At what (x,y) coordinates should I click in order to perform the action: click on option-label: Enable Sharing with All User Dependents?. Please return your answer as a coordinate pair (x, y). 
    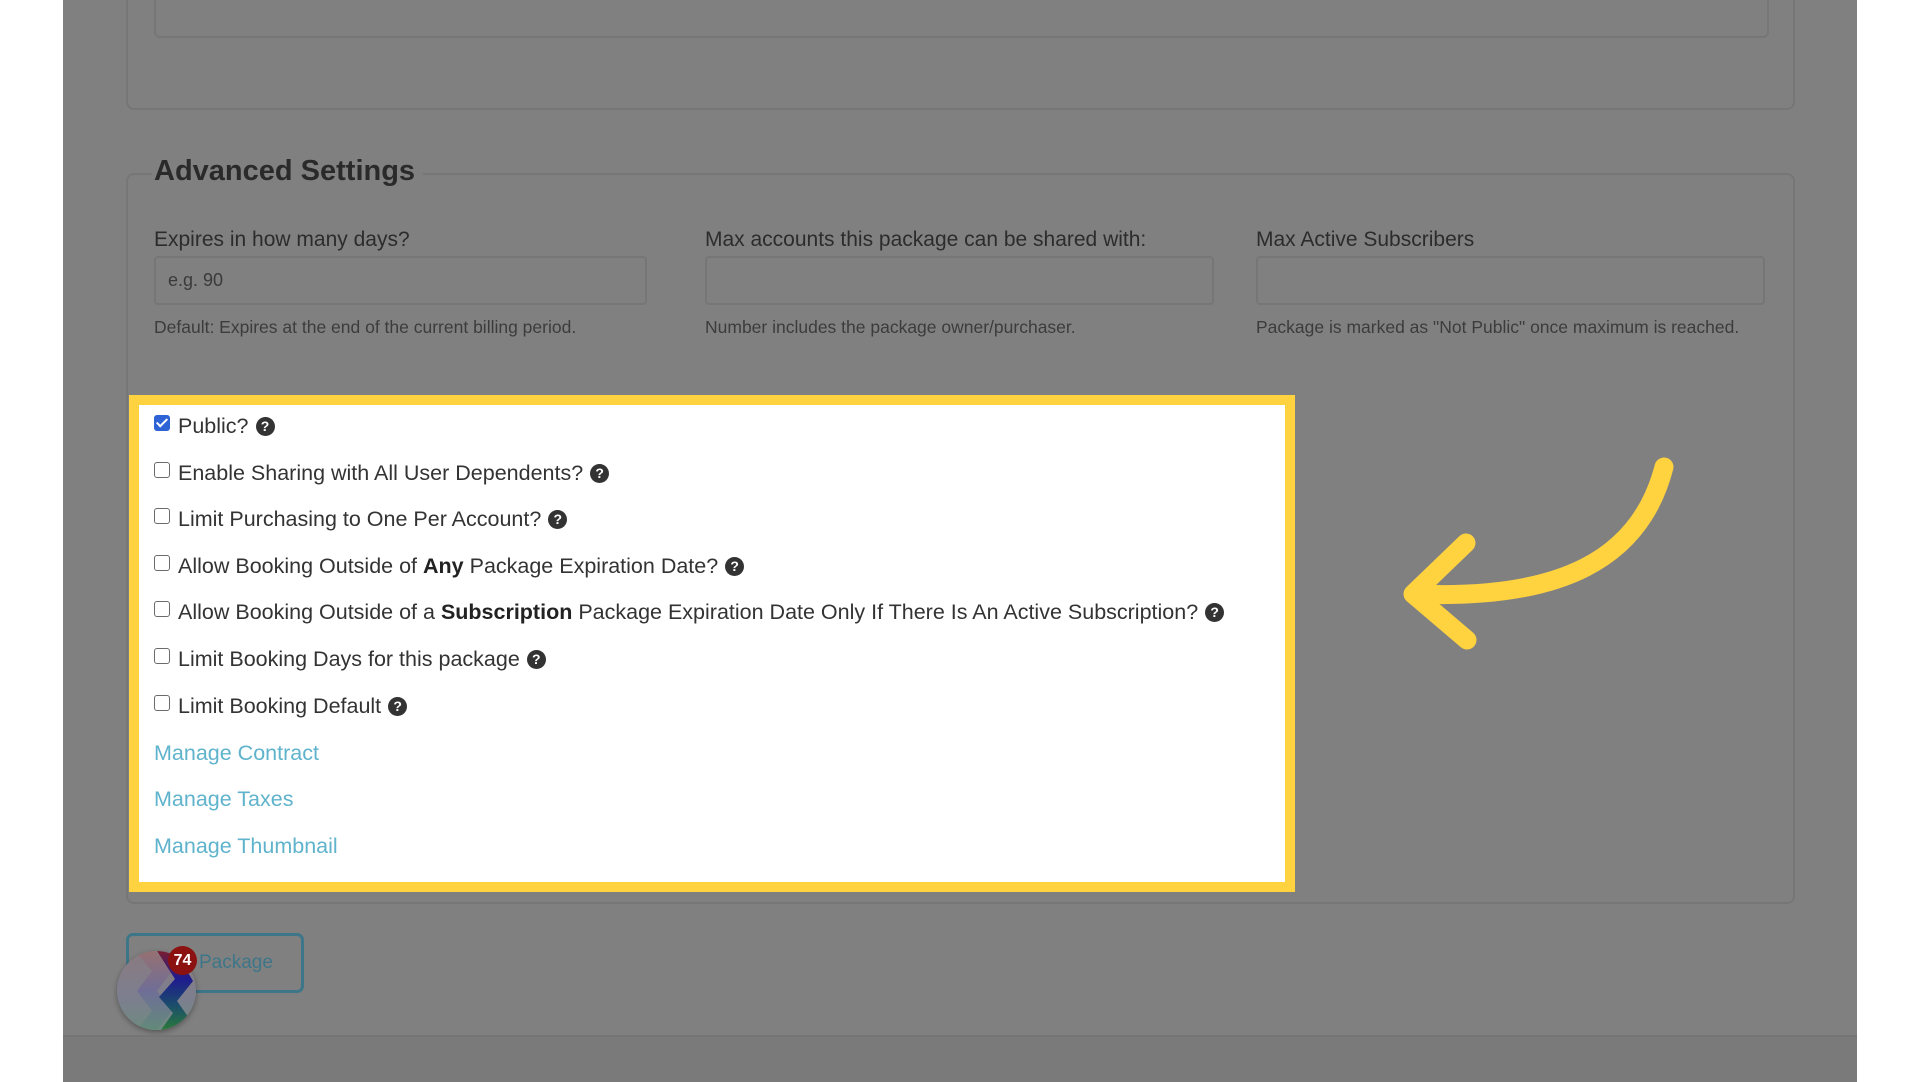
    Looking at the image, I should click on (381, 472).